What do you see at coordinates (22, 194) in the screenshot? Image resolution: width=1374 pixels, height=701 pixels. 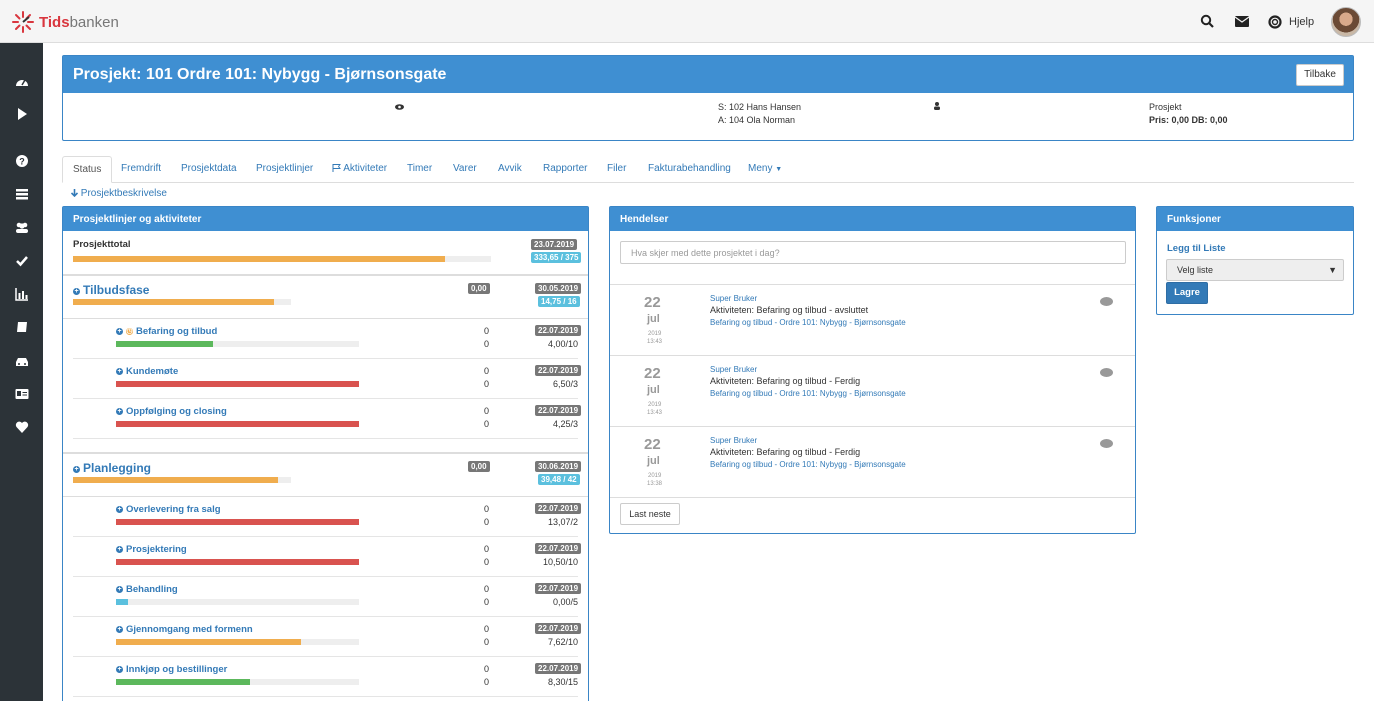 I see `list-icon` at bounding box center [22, 194].